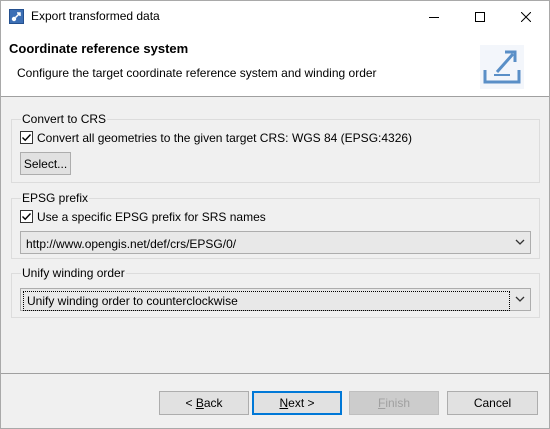 The height and width of the screenshot is (429, 550). What do you see at coordinates (284, 403) in the screenshot?
I see `next-button-mnemonic: N` at bounding box center [284, 403].